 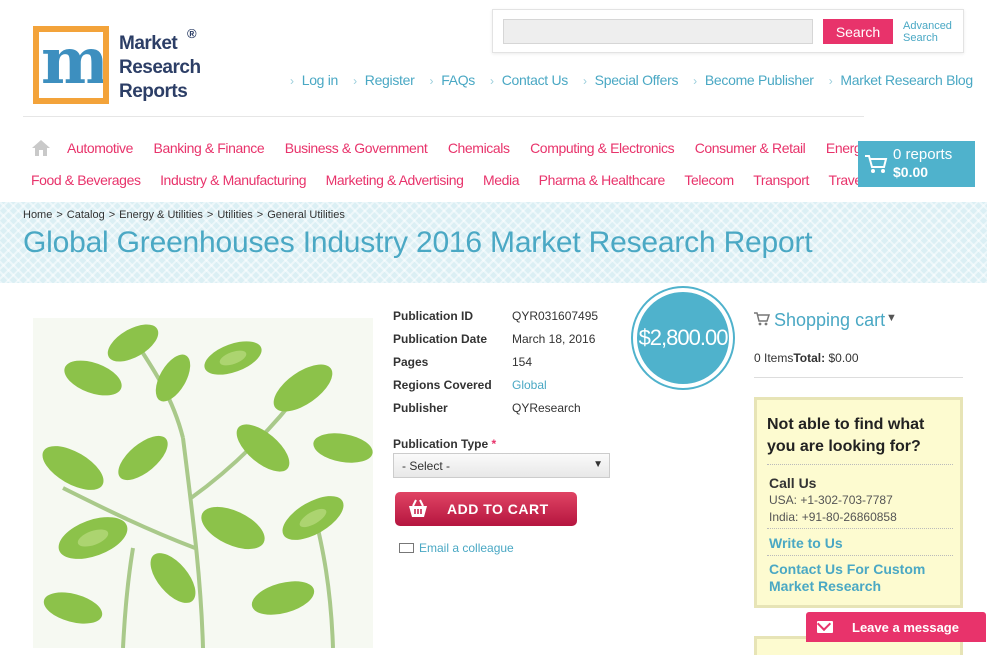 What do you see at coordinates (806, 358) in the screenshot?
I see `shopping-cart-summary: 0 ItemsTotal: $0.00` at bounding box center [806, 358].